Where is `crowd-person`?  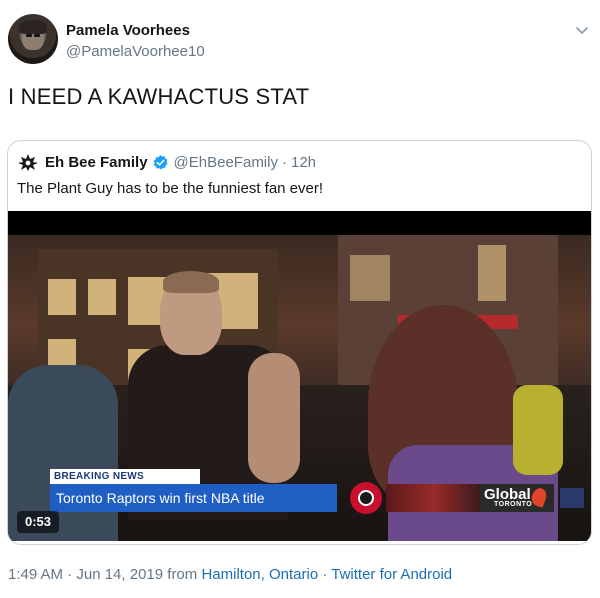 crowd-person is located at coordinates (538, 430).